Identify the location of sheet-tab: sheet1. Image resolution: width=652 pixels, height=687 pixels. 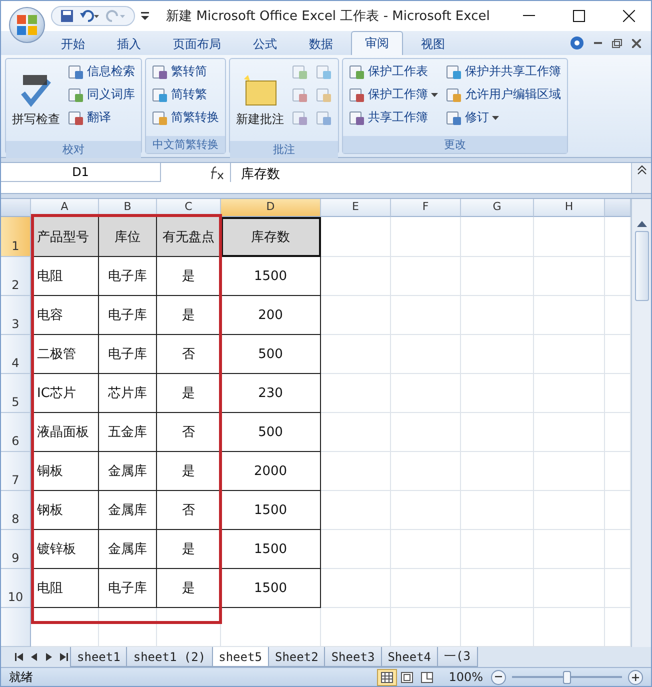
(99, 657).